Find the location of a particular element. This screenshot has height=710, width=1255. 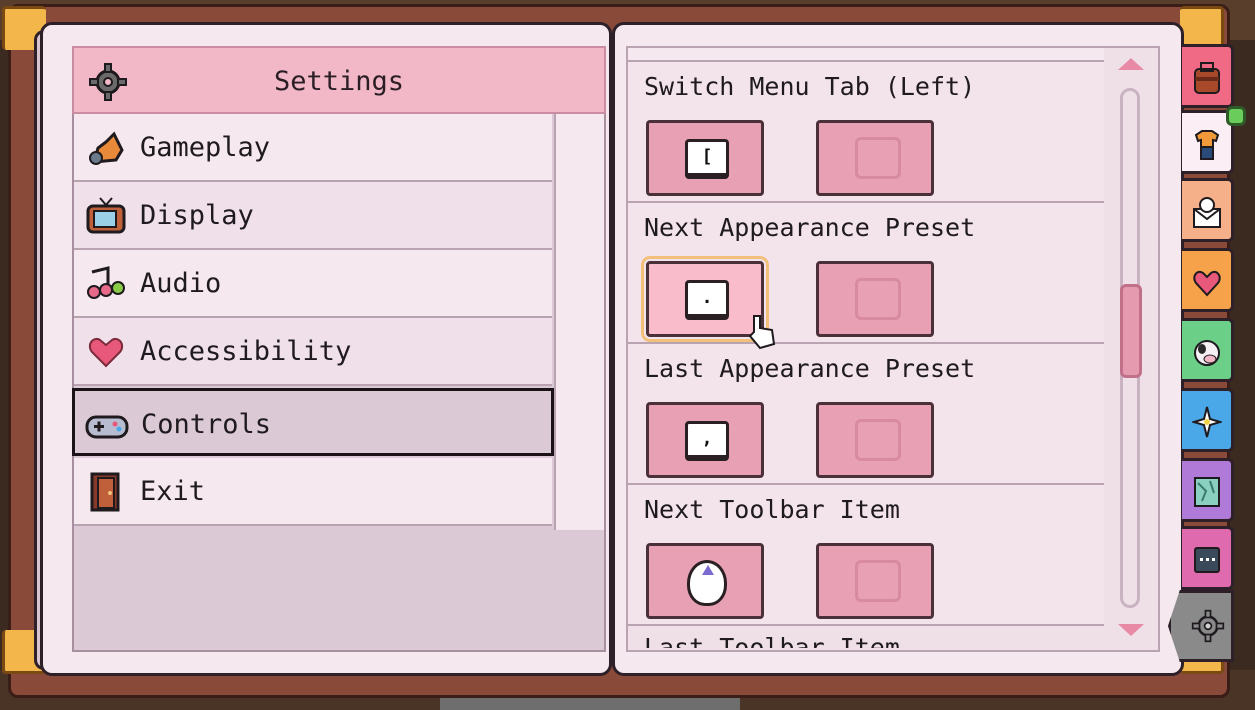

binding-row: Next Toolbar Item is located at coordinates (866, 555).